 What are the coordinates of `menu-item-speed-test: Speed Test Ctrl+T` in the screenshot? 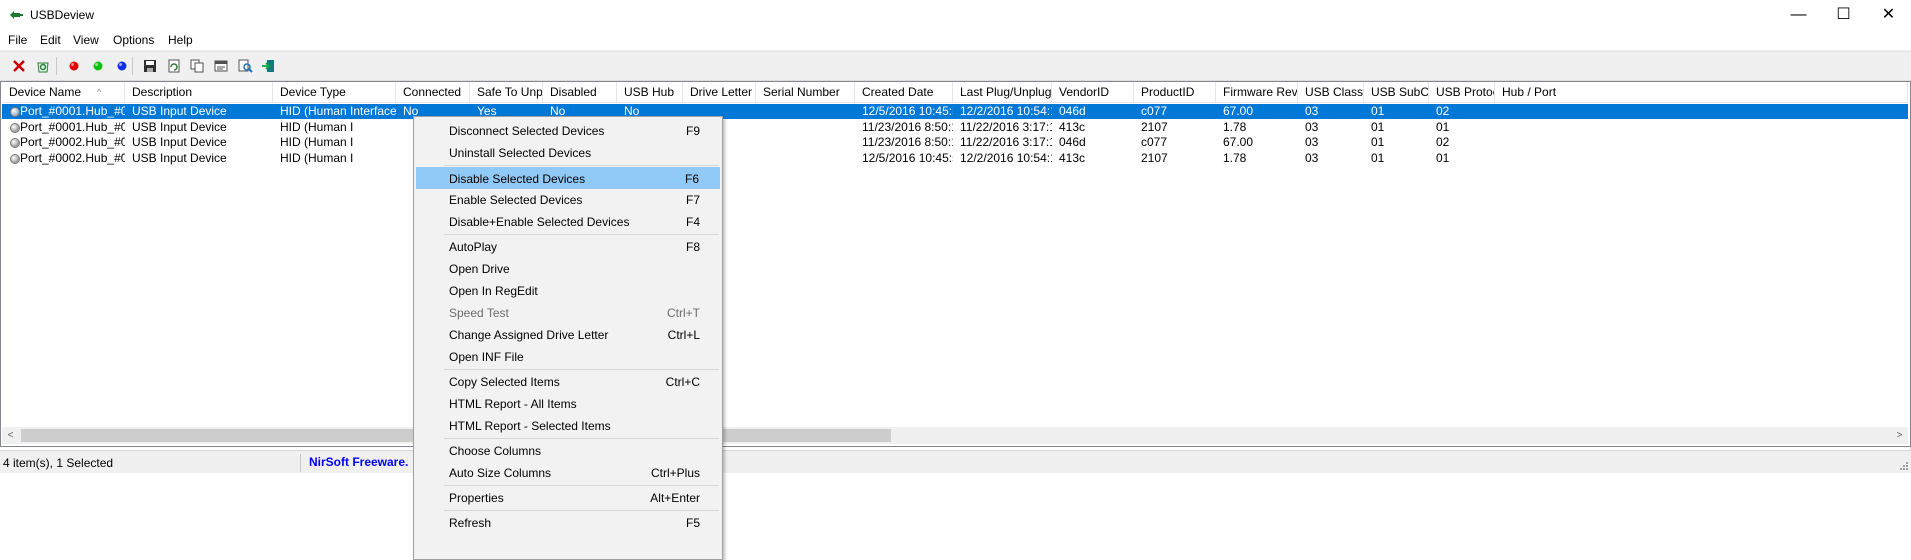 It's located at (568, 313).